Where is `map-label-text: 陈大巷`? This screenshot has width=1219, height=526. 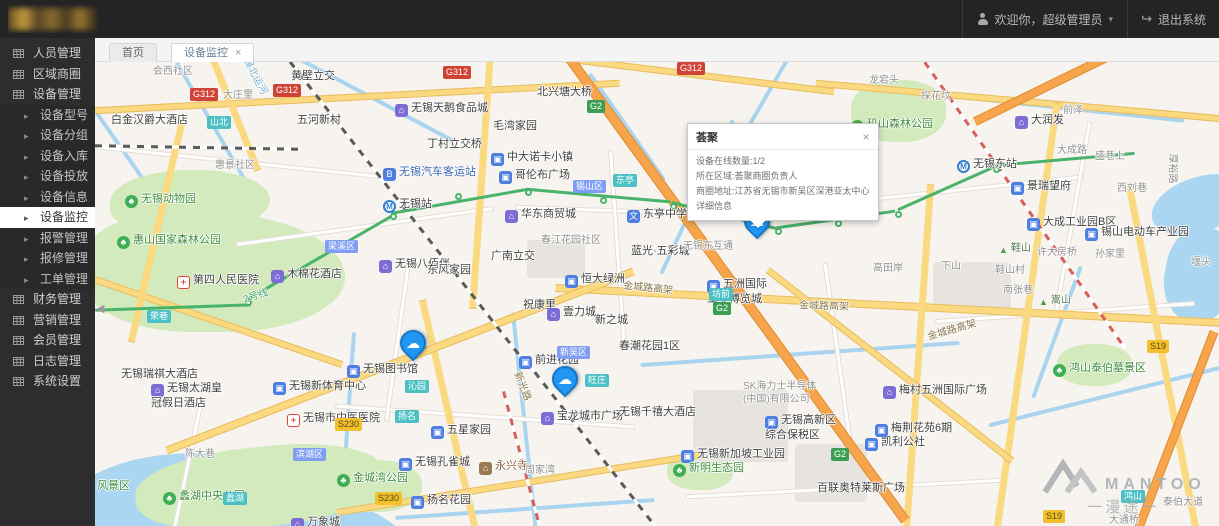 map-label-text: 陈大巷 is located at coordinates (200, 454).